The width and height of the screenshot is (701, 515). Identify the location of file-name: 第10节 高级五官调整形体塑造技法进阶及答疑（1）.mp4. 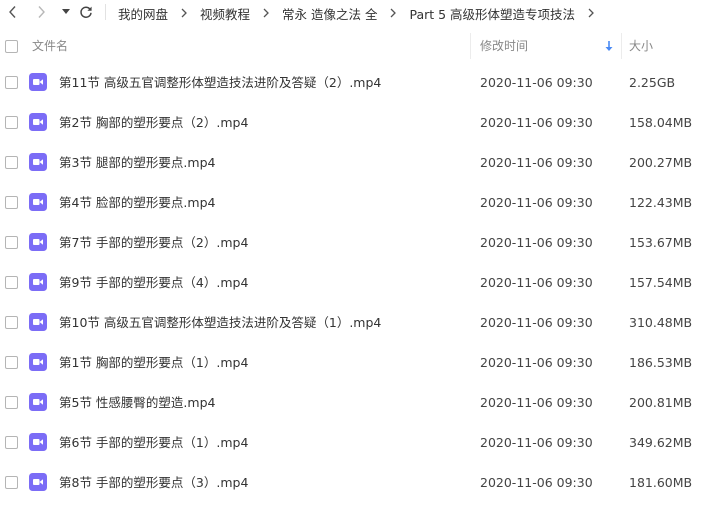
(220, 322).